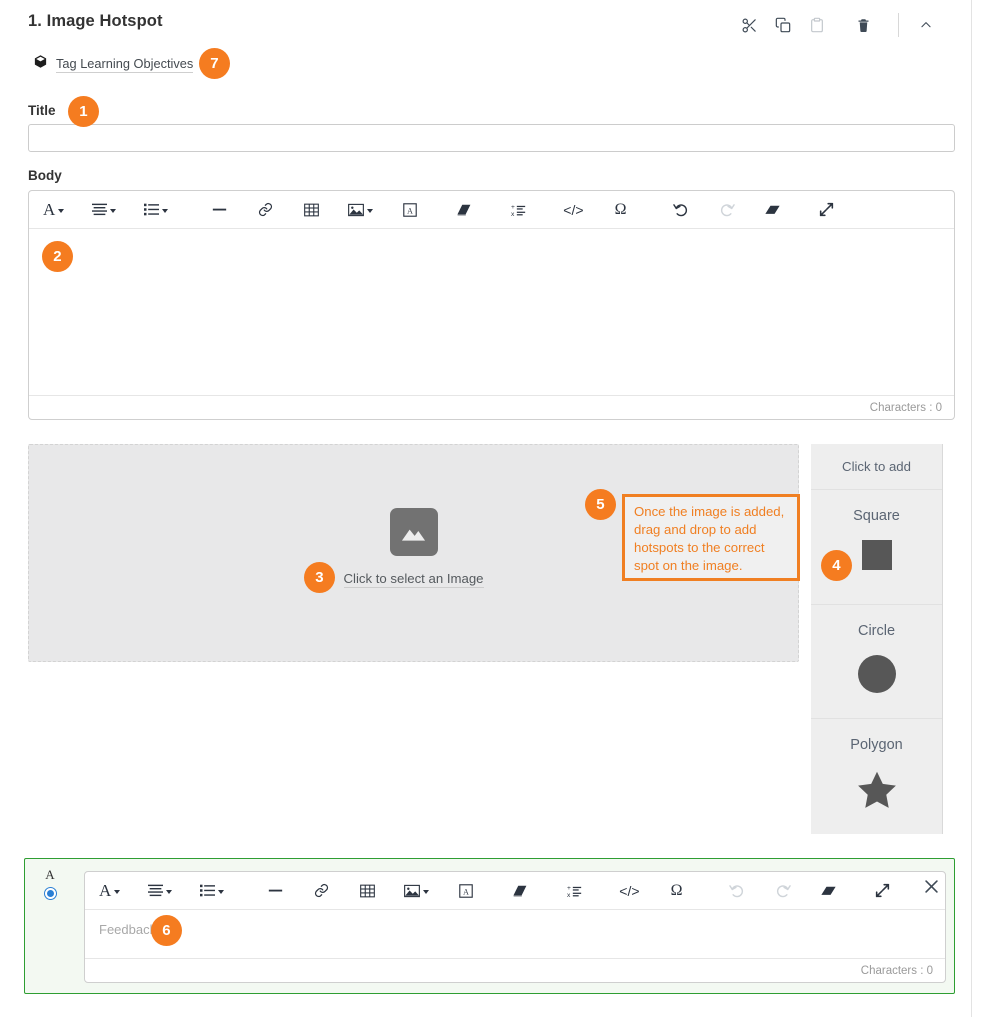  Describe the element at coordinates (491, 138) in the screenshot. I see `title-input` at that location.